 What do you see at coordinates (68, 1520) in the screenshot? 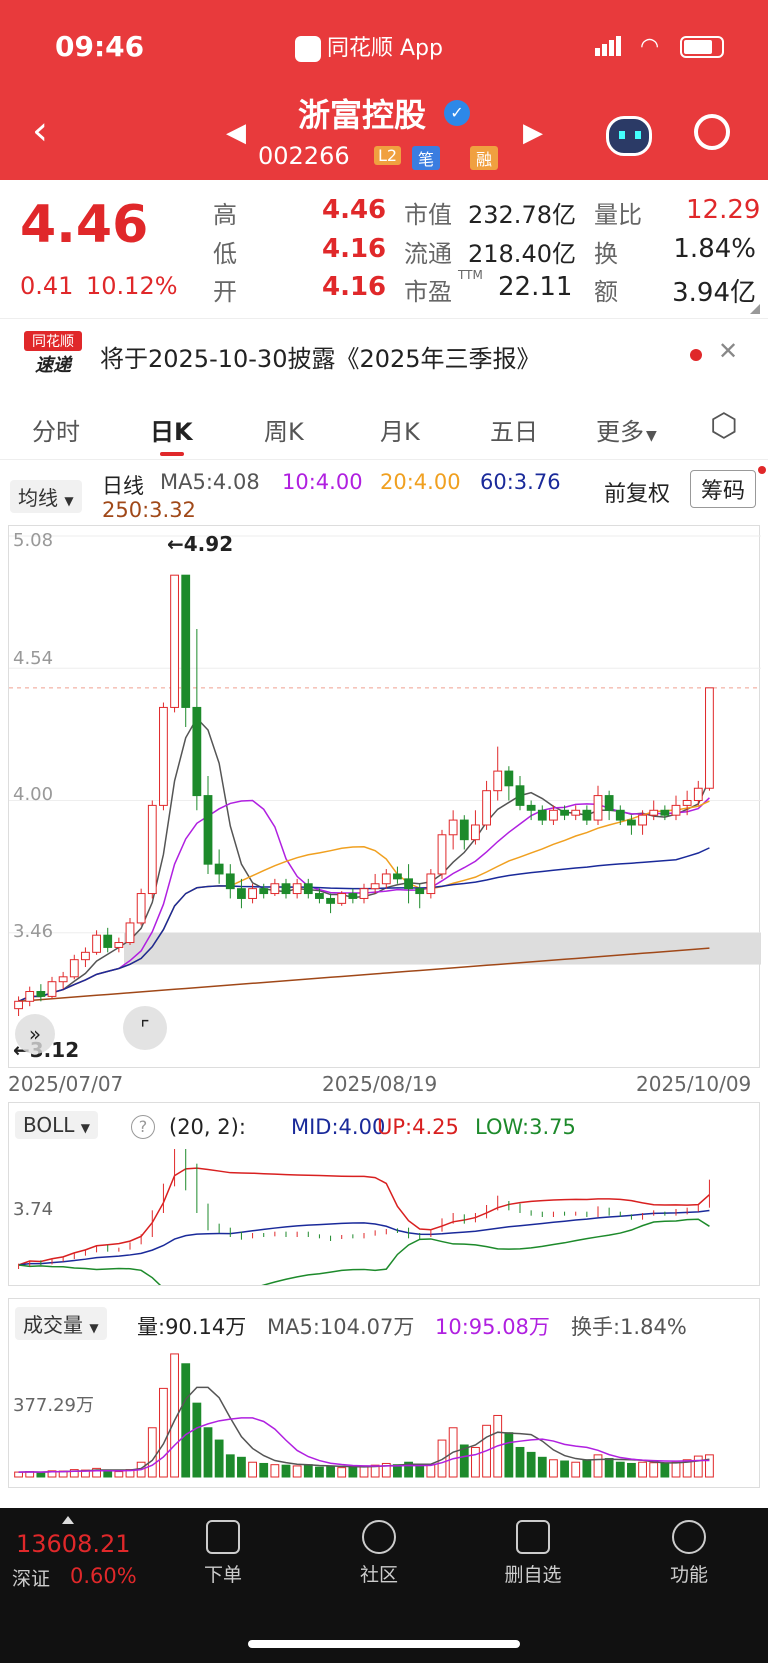
I see `index-up-icon` at bounding box center [68, 1520].